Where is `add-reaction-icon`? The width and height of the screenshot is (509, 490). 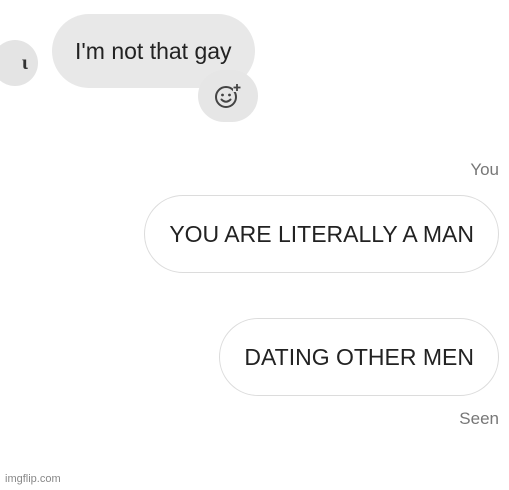 add-reaction-icon is located at coordinates (228, 96).